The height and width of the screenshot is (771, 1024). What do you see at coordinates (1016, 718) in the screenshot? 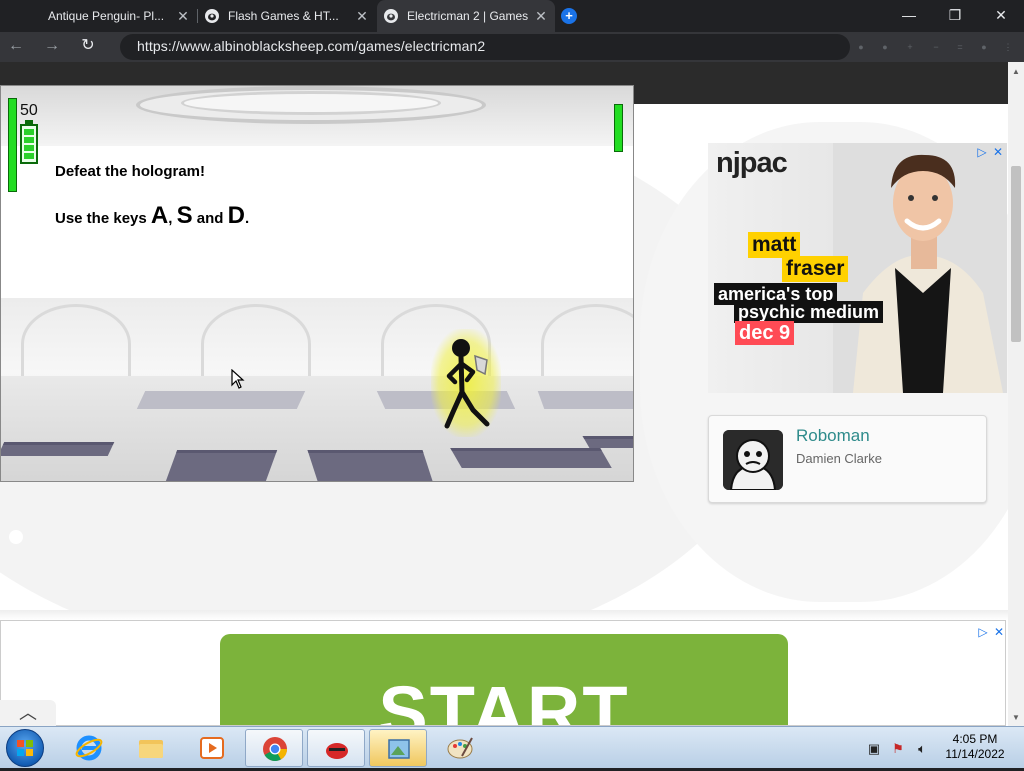
I see `scroll-down-arrow-icon: ▼` at bounding box center [1016, 718].